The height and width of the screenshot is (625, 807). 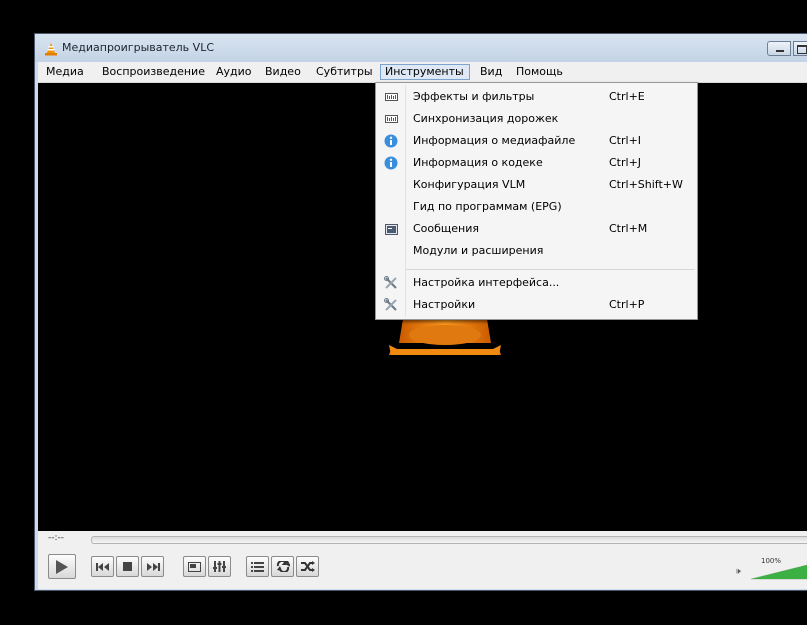 I want to click on play-button, so click(x=62, y=566).